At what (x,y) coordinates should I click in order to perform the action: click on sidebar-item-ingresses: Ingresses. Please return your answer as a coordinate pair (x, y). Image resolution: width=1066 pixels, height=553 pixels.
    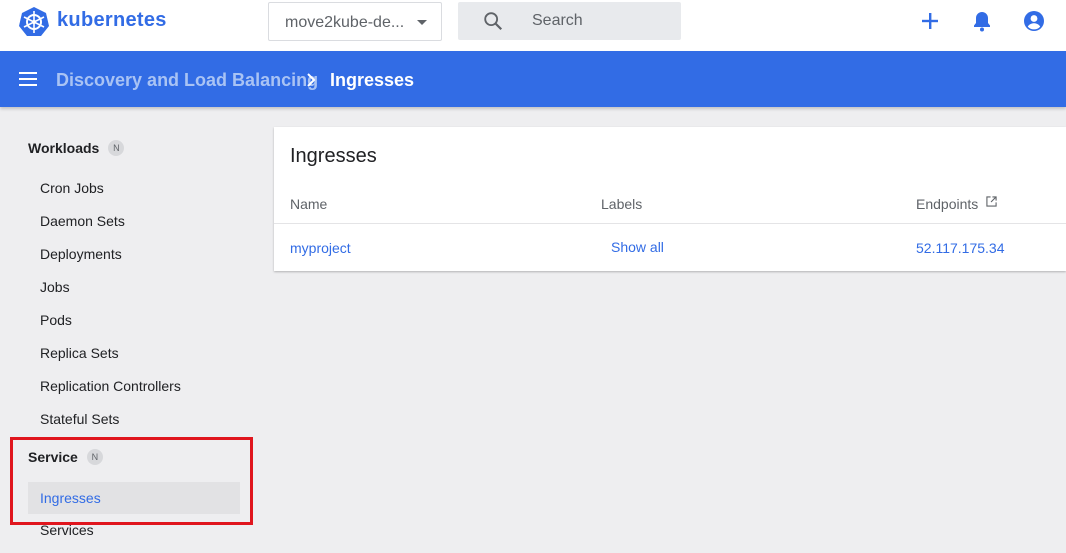
    Looking at the image, I should click on (134, 498).